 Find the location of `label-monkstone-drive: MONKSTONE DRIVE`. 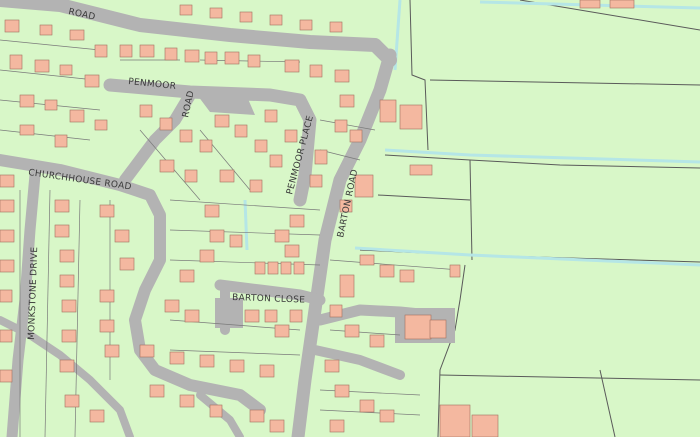

label-monkstone-drive: MONKSTONE DRIVE is located at coordinates (33, 294).